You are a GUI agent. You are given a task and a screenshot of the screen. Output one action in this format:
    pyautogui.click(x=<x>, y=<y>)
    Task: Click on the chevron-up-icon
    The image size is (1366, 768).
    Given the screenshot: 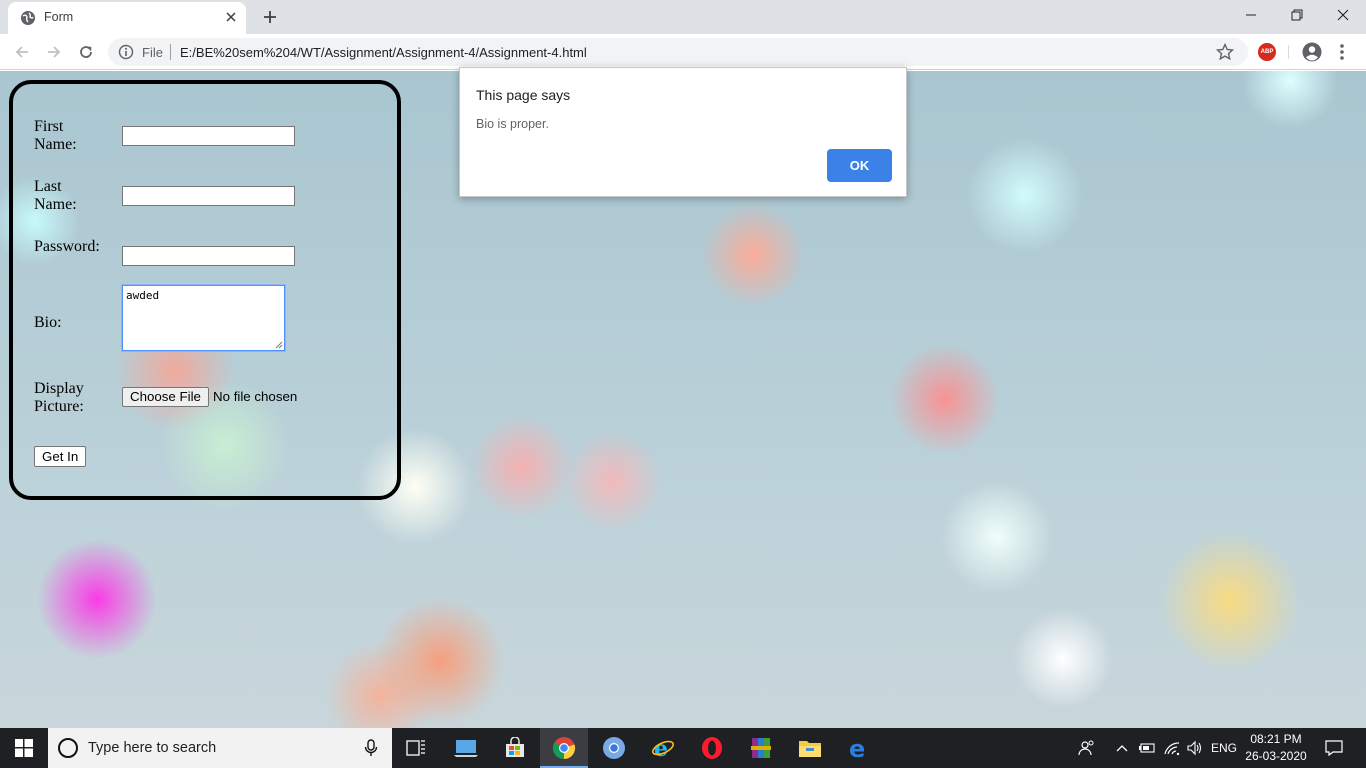 What is the action you would take?
    pyautogui.click(x=1122, y=748)
    